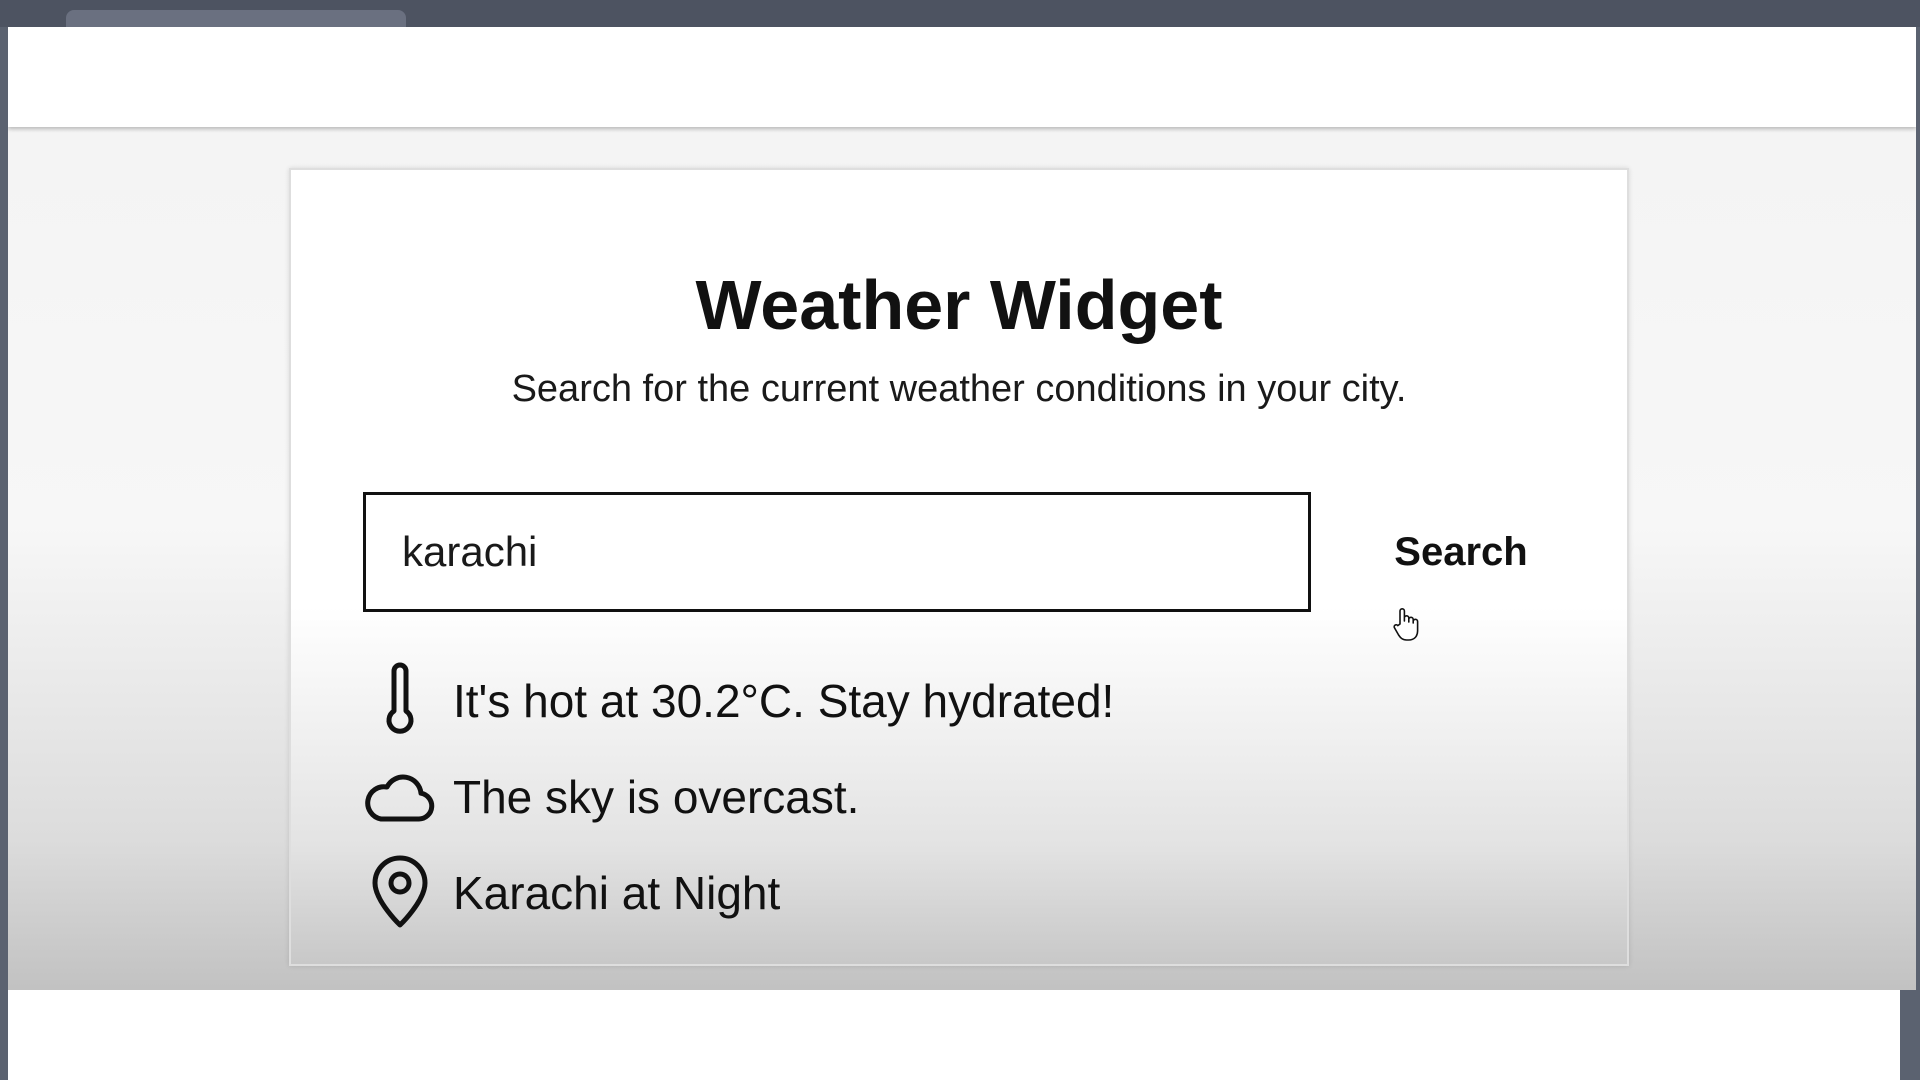 This screenshot has width=1920, height=1080. What do you see at coordinates (236, 18) in the screenshot?
I see `browser-tab` at bounding box center [236, 18].